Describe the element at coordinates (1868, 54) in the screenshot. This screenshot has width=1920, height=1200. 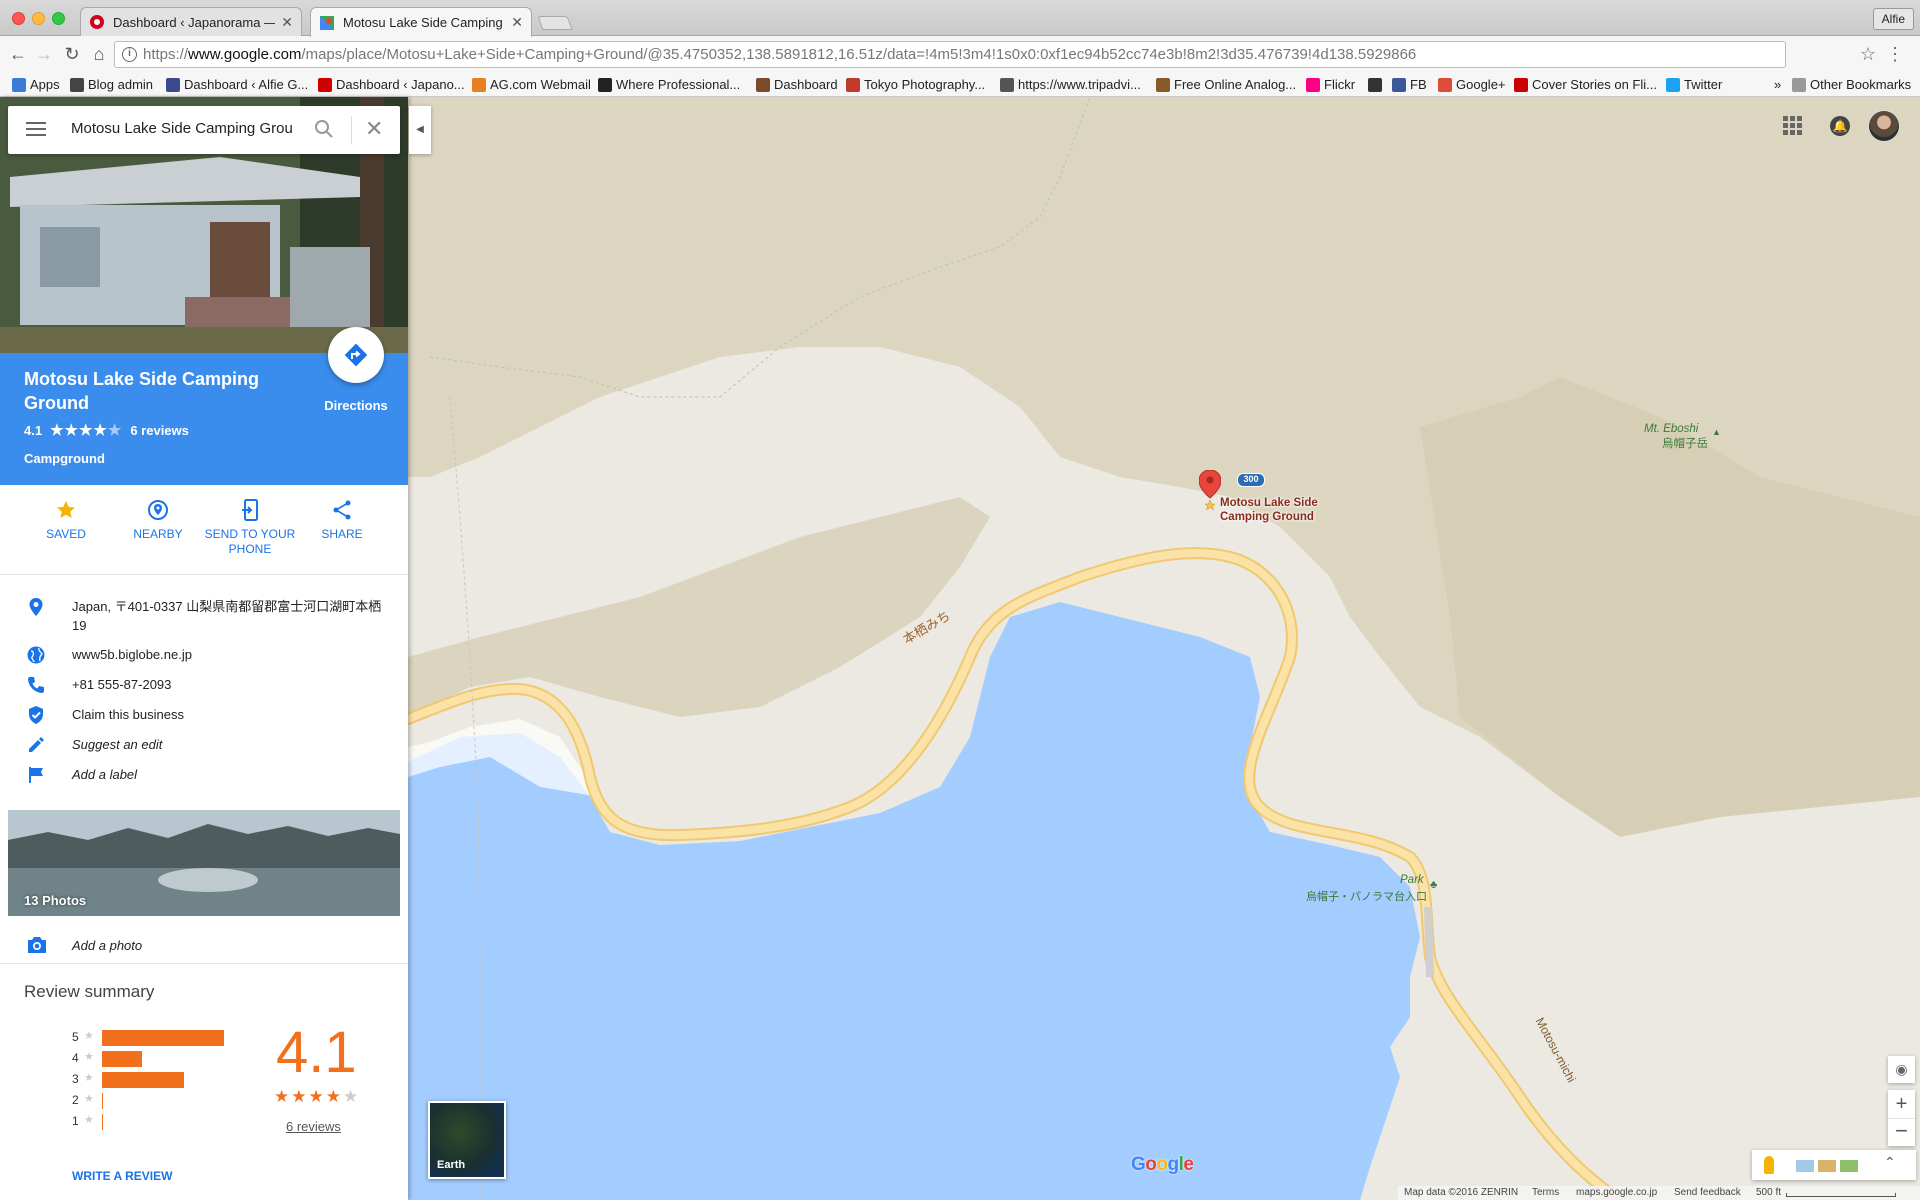
I see `bookmark-star-icon: ☆` at that location.